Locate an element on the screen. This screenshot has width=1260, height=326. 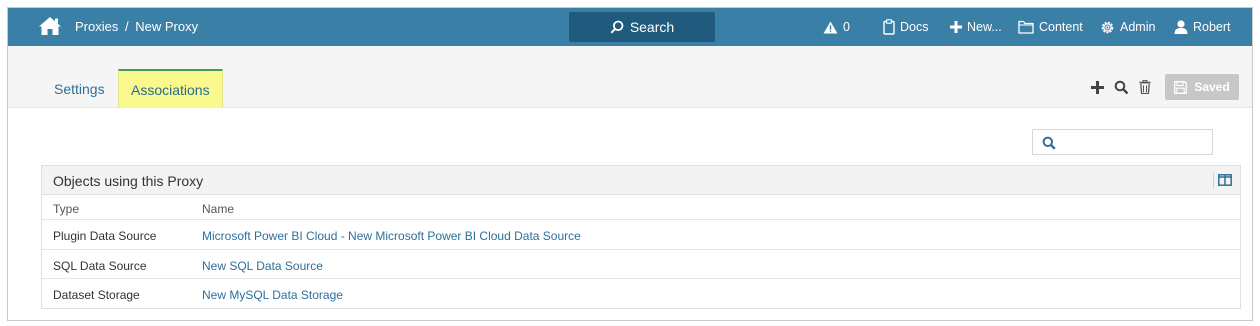
alerts-count: 0 is located at coordinates (846, 27).